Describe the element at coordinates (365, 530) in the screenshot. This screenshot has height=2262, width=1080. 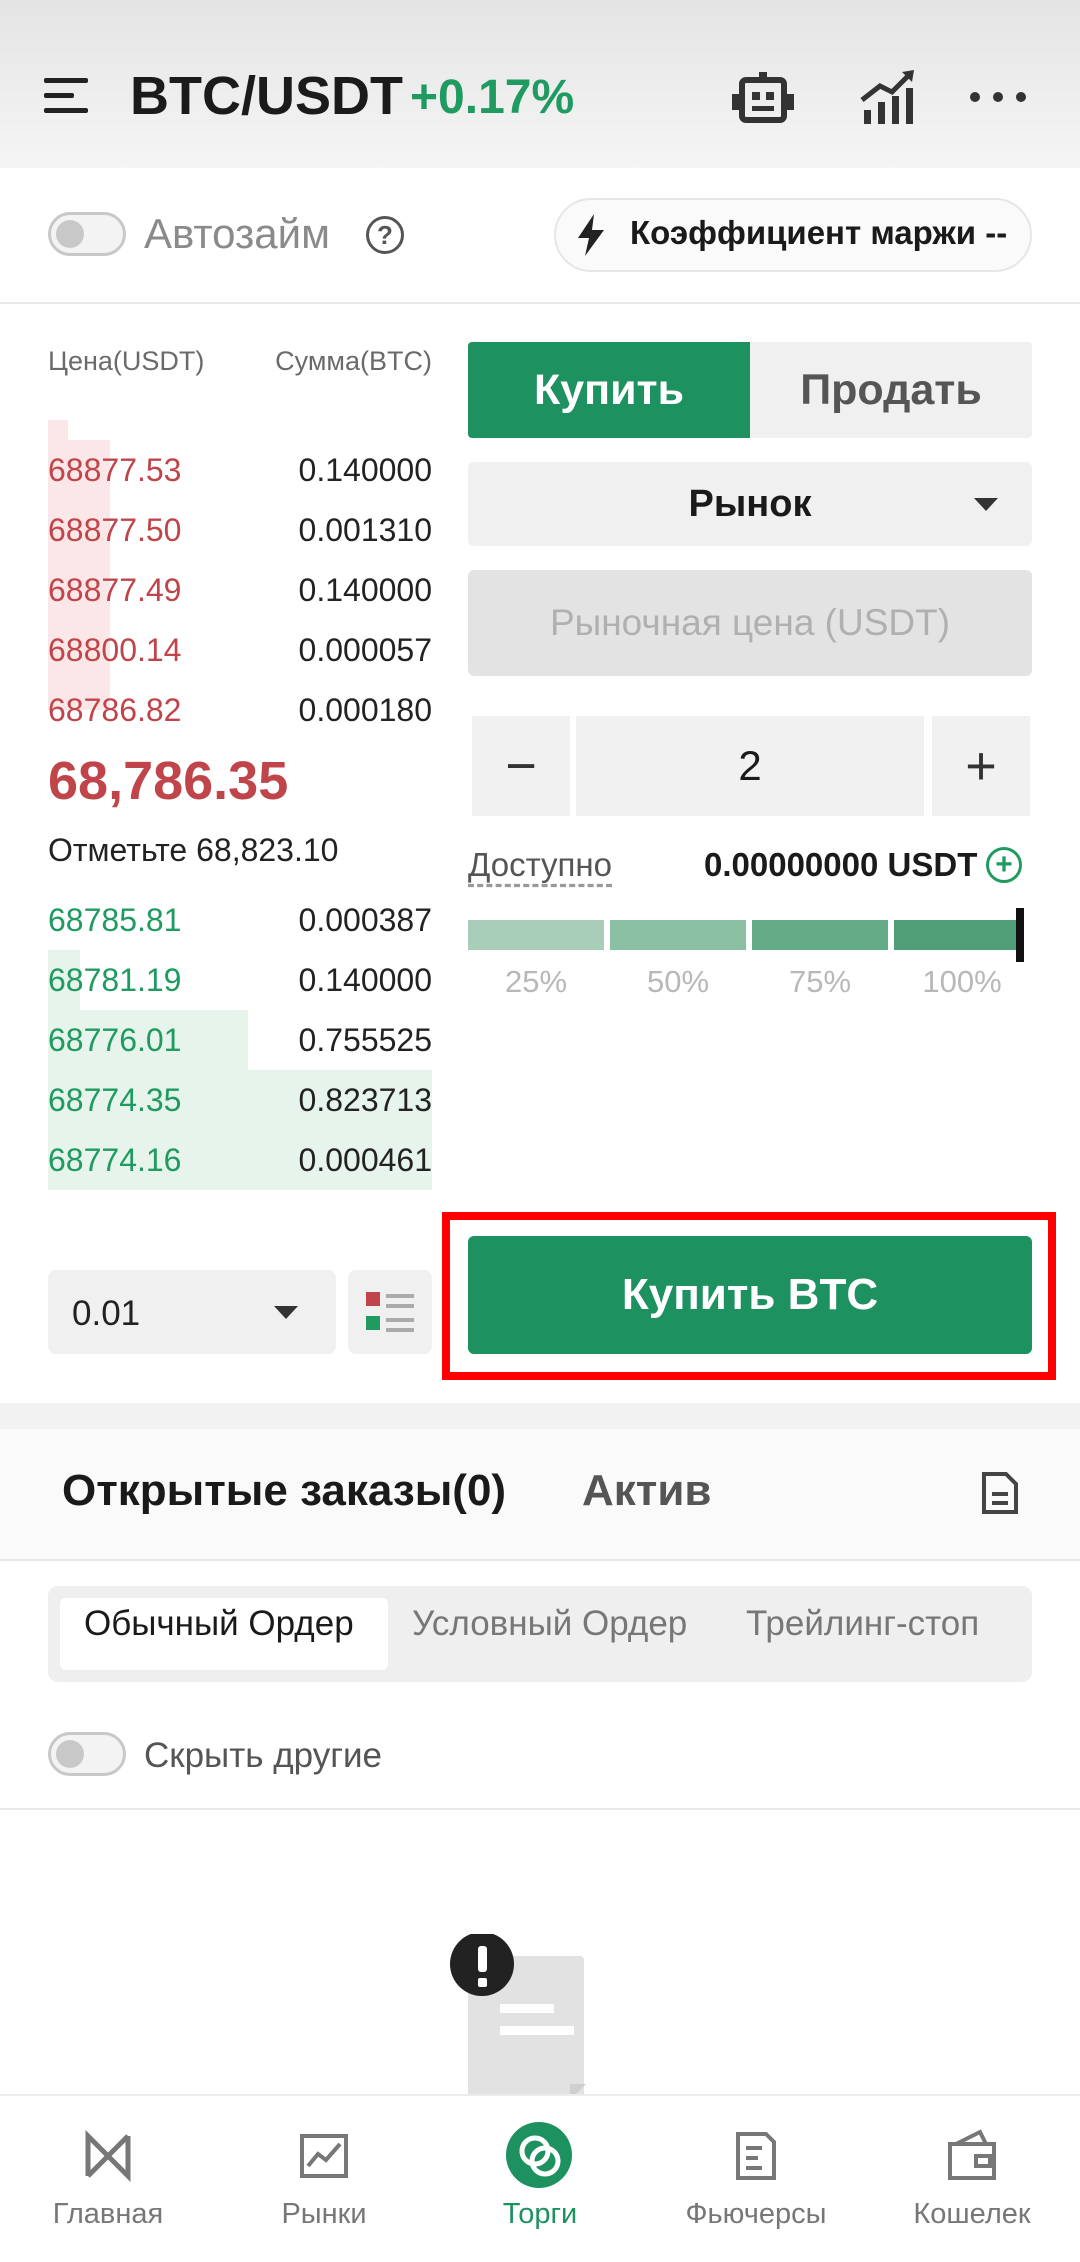
I see `ask-amount: 0.001310` at that location.